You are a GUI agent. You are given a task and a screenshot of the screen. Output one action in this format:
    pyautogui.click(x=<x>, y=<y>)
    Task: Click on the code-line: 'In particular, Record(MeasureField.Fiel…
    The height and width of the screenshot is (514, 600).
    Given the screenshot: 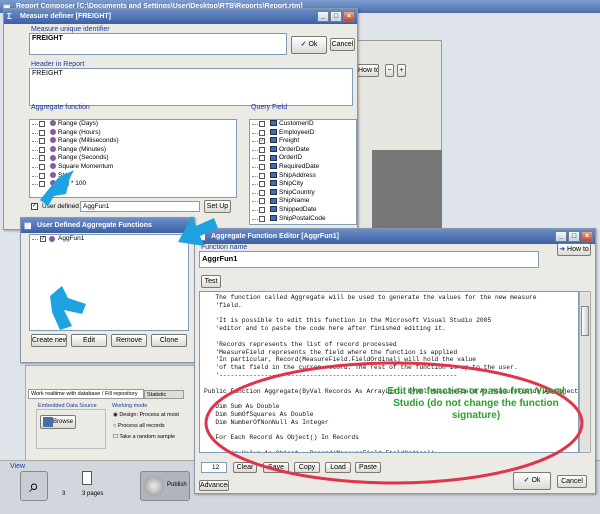 What is the action you would take?
    pyautogui.click(x=340, y=360)
    